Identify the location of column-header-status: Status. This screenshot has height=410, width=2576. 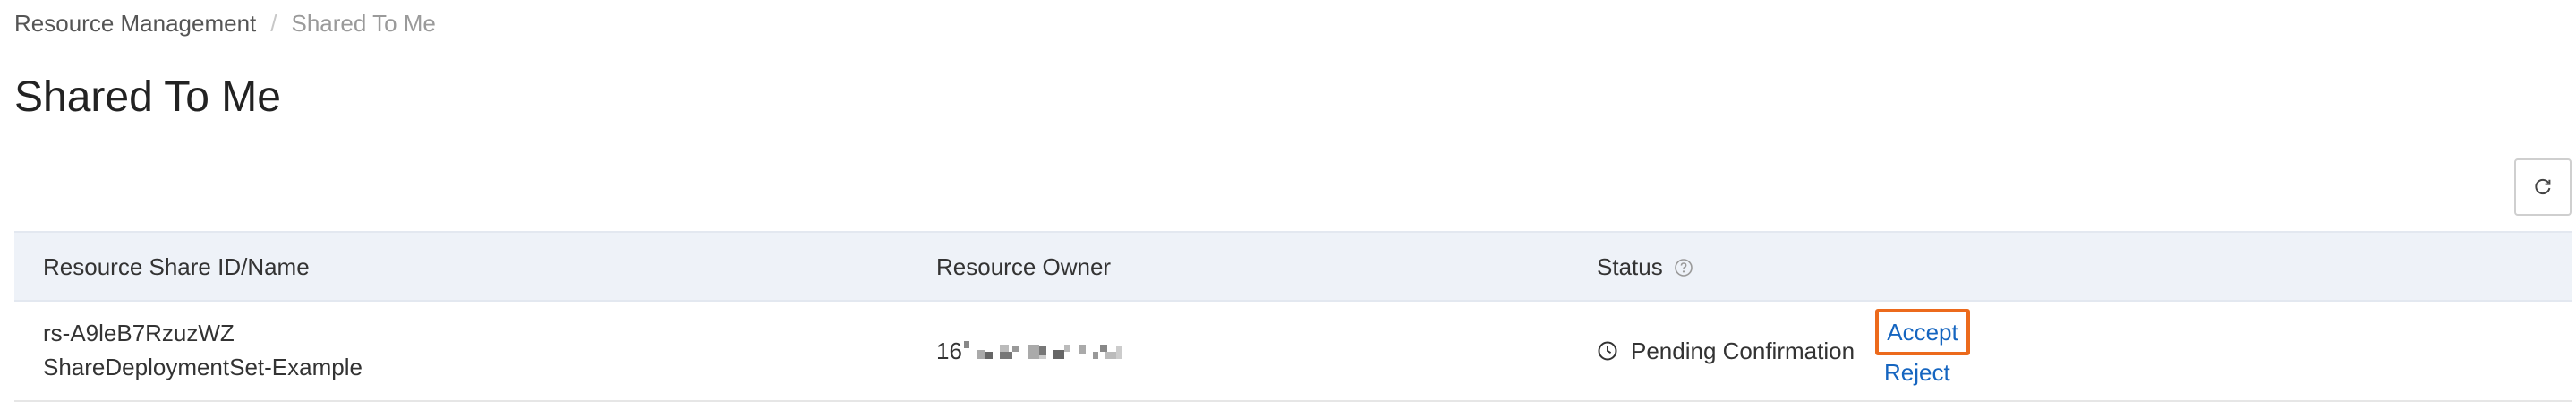
(1645, 268).